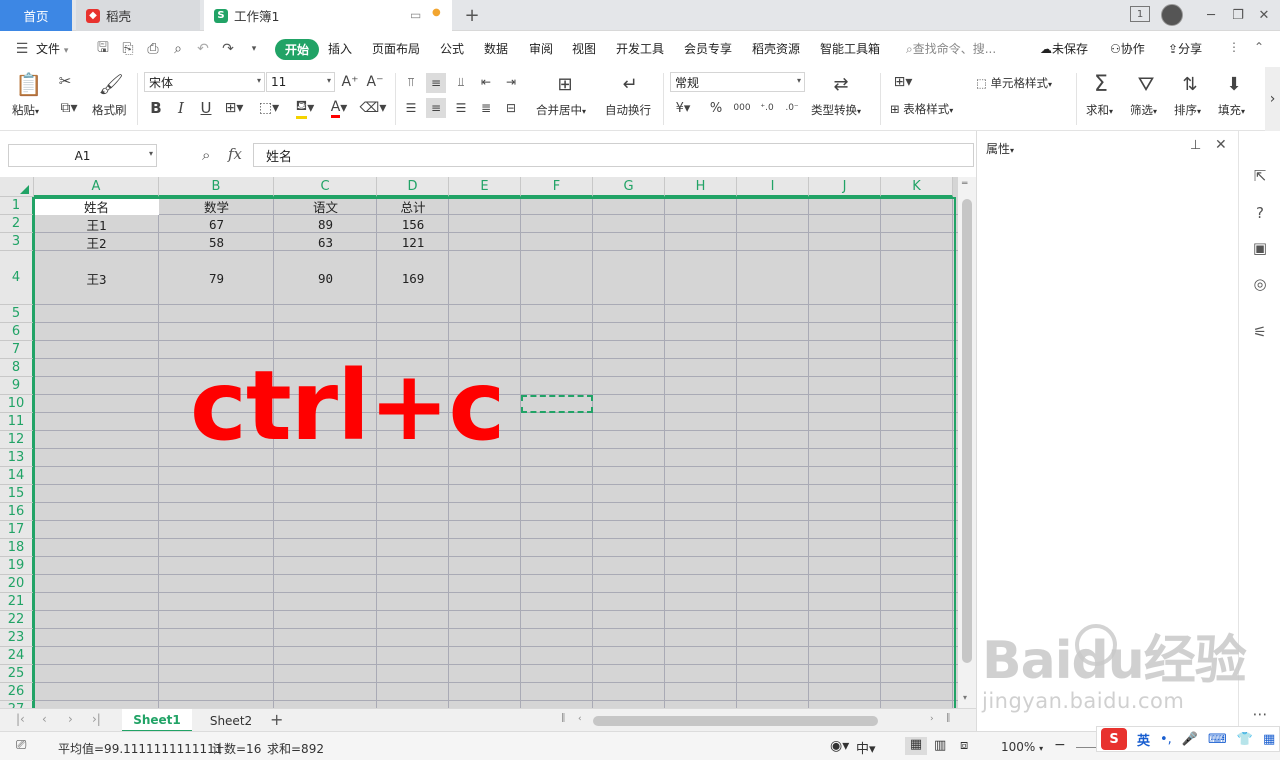 The width and height of the screenshot is (1280, 760). What do you see at coordinates (1146, 84) in the screenshot?
I see `filter-icon: ⛛` at bounding box center [1146, 84].